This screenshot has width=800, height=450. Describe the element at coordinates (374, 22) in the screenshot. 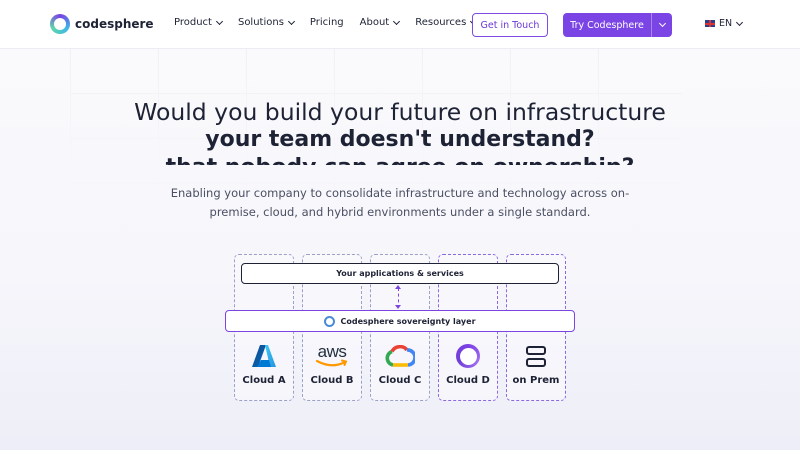

I see `menu-item-label: About` at that location.